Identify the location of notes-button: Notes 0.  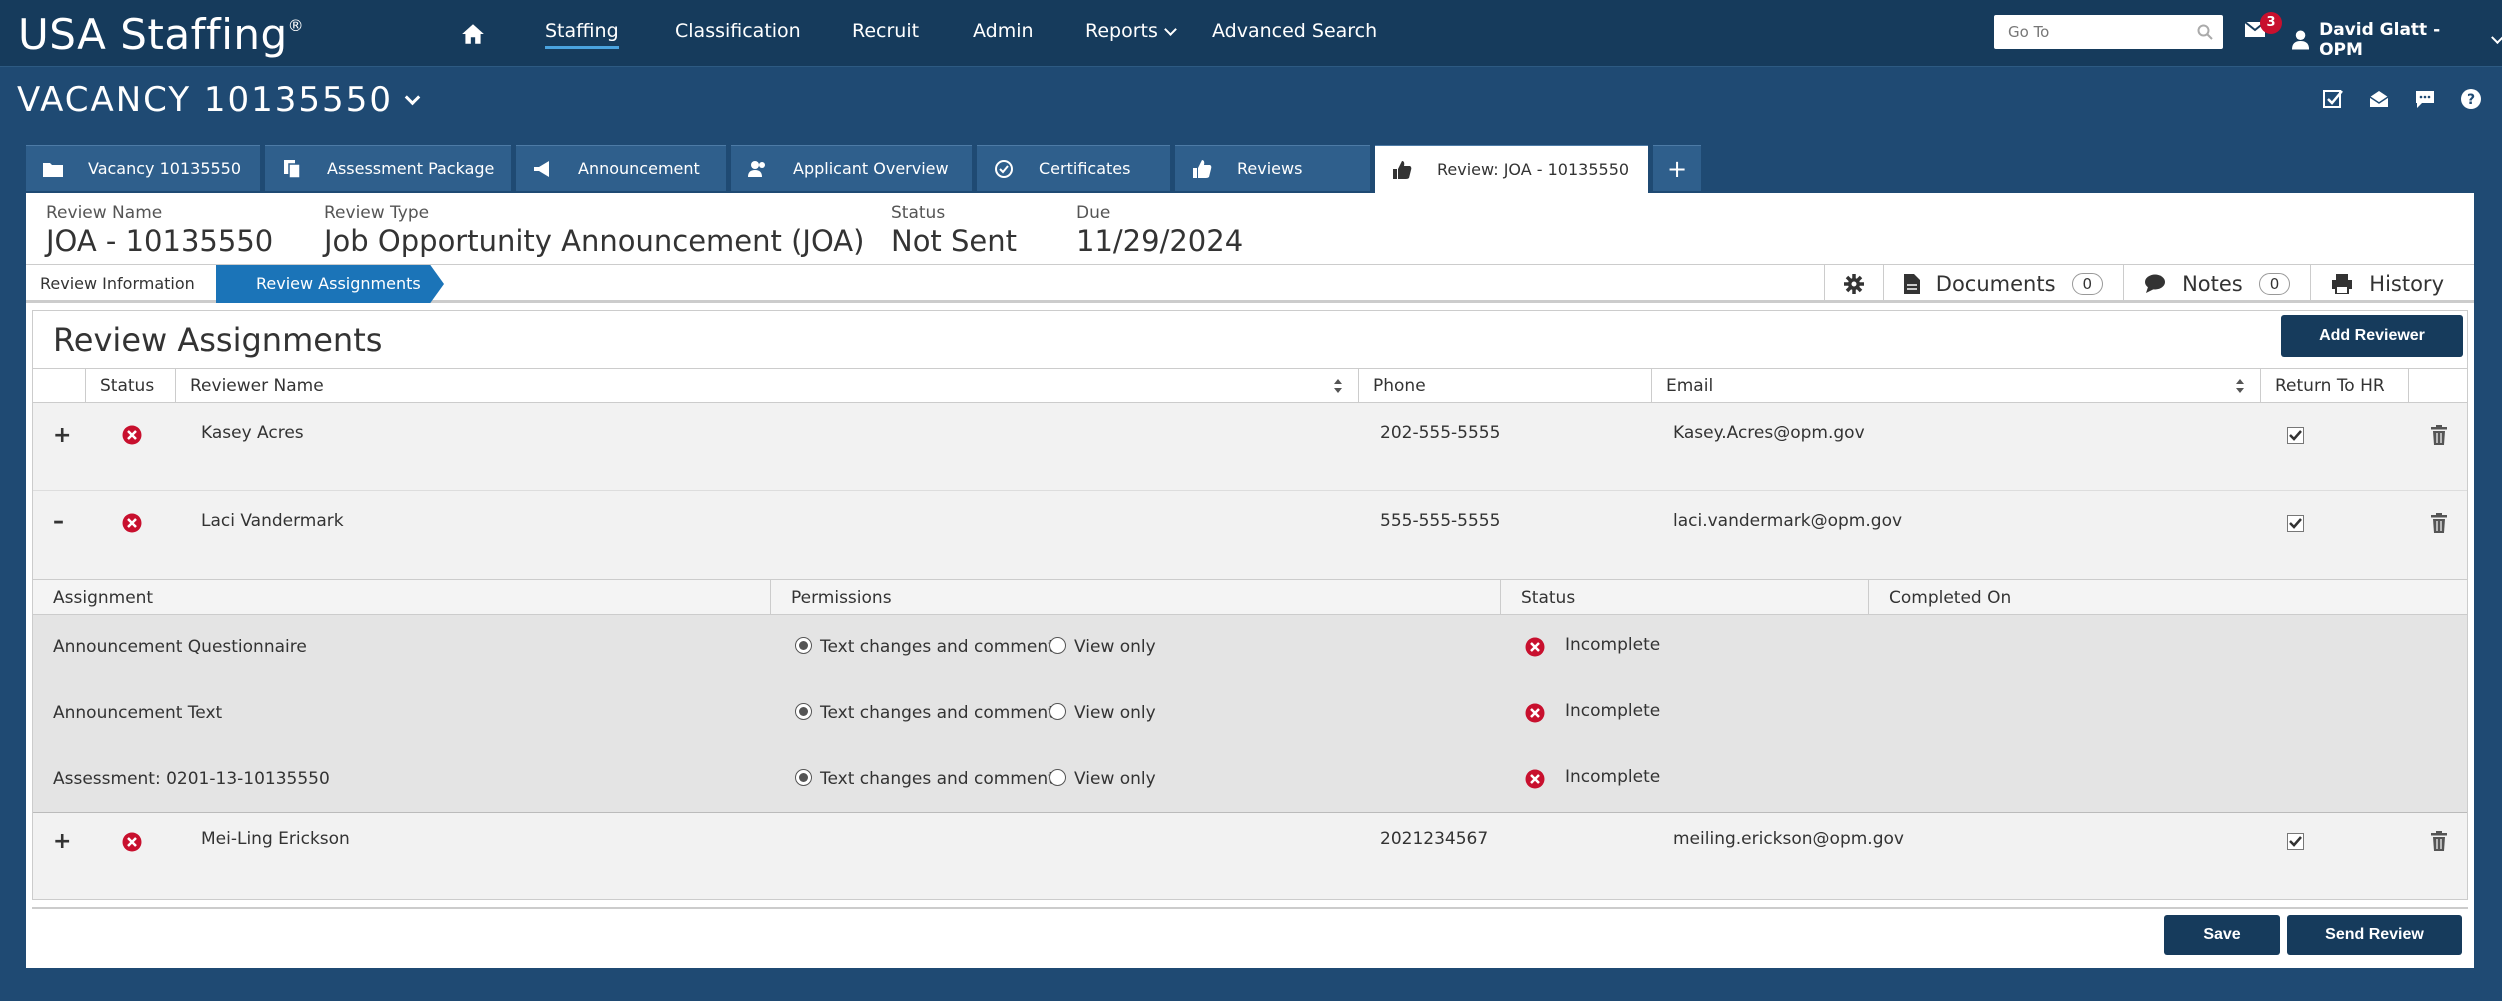
(2216, 284).